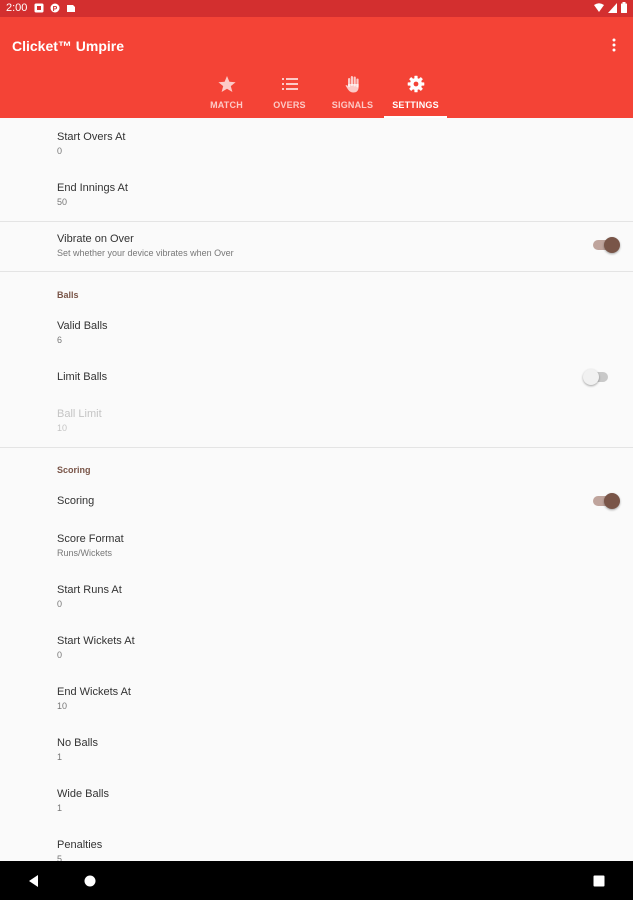 This screenshot has width=633, height=900. I want to click on pref-no-balls: No Balls 1, so click(77, 749).